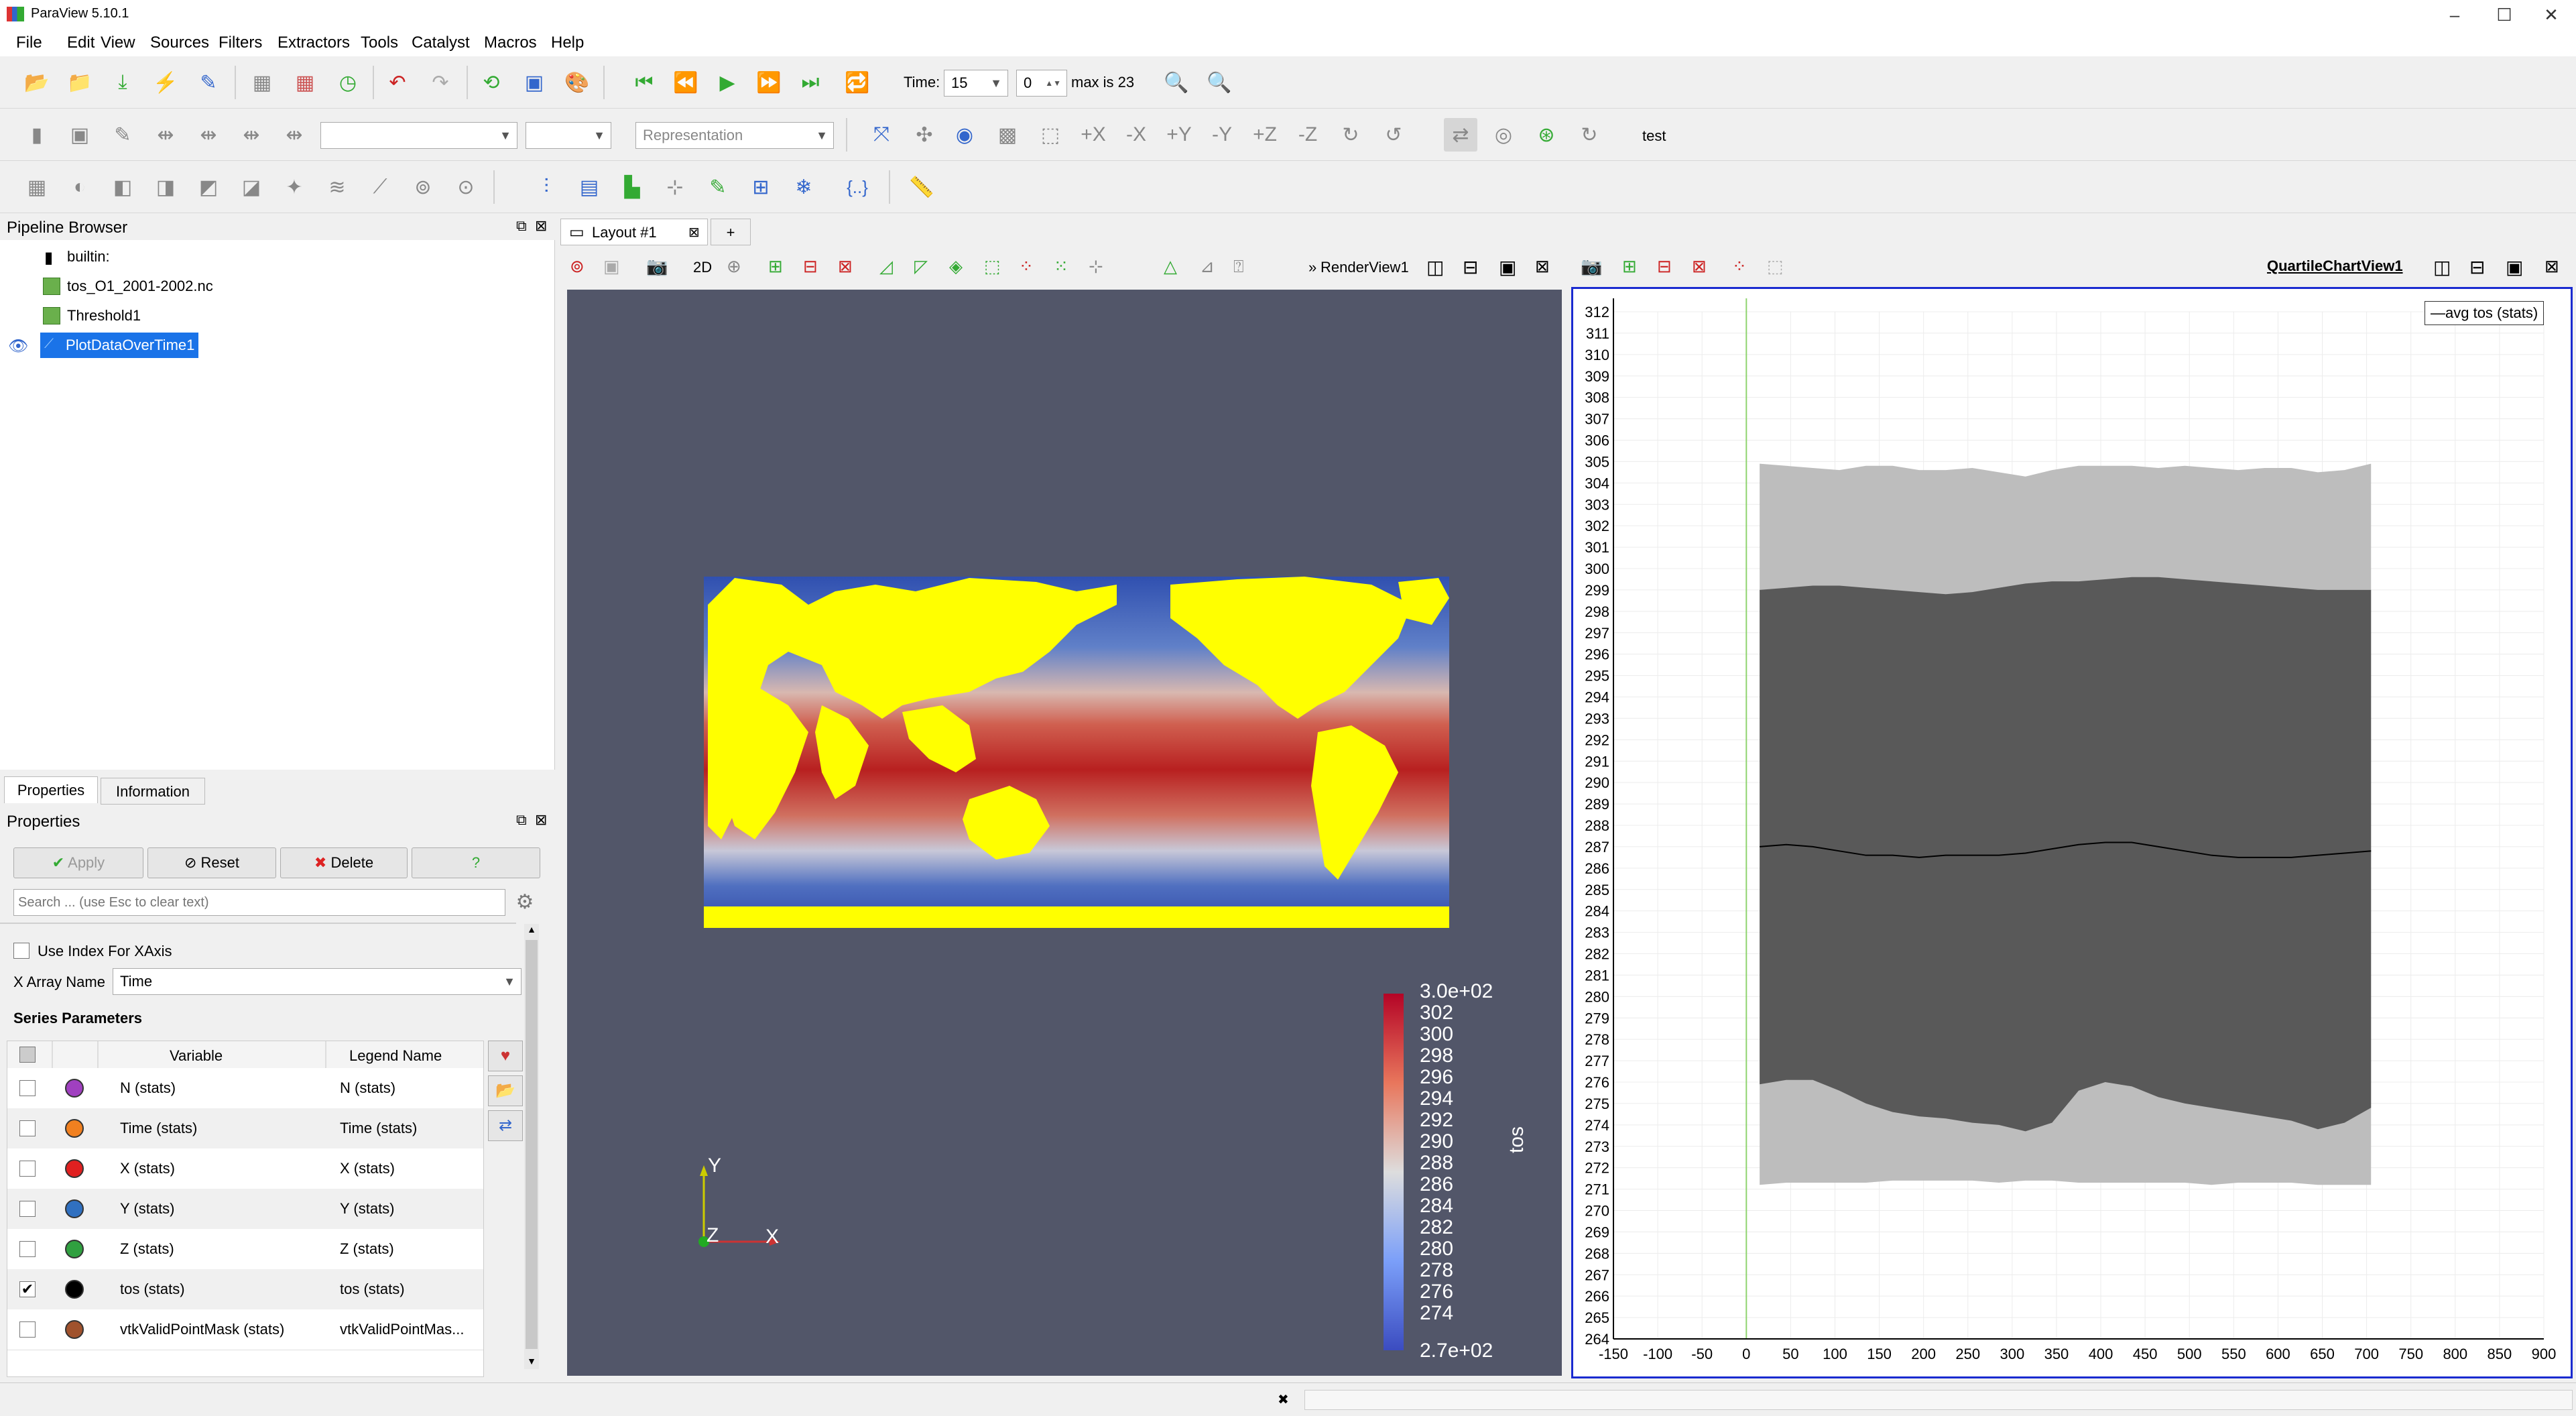 This screenshot has width=2576, height=1416. Describe the element at coordinates (568, 43) in the screenshot. I see `menu-help: Help` at that location.